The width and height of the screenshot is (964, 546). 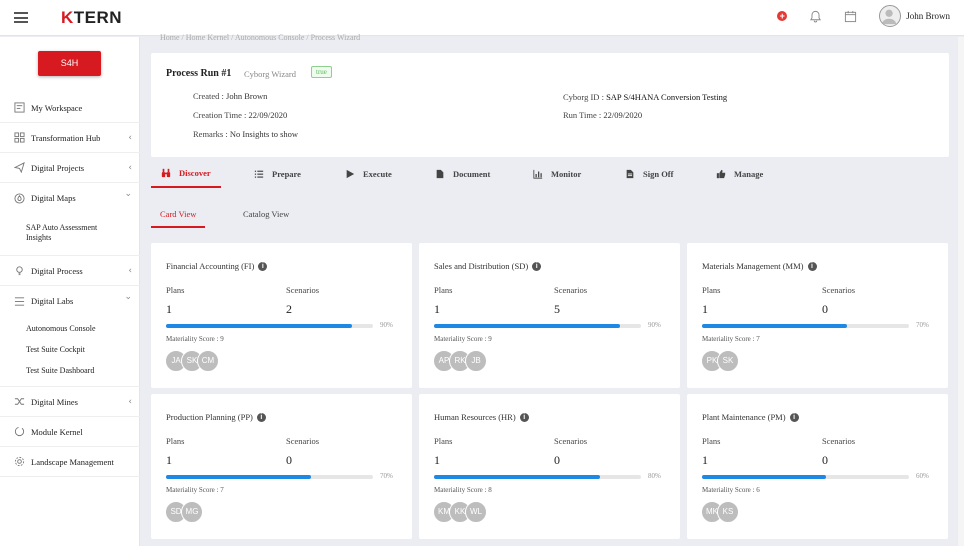 I want to click on tab-monitor: Monitor, so click(x=557, y=174).